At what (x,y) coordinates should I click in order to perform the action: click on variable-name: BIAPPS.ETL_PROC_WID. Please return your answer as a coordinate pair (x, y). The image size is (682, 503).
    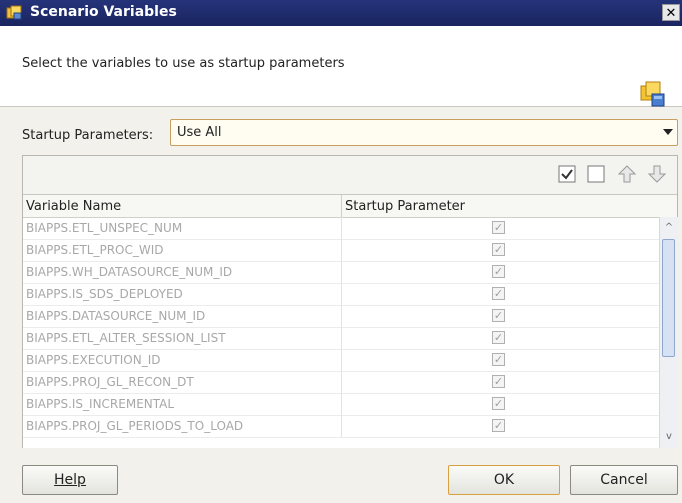
    Looking at the image, I should click on (95, 250).